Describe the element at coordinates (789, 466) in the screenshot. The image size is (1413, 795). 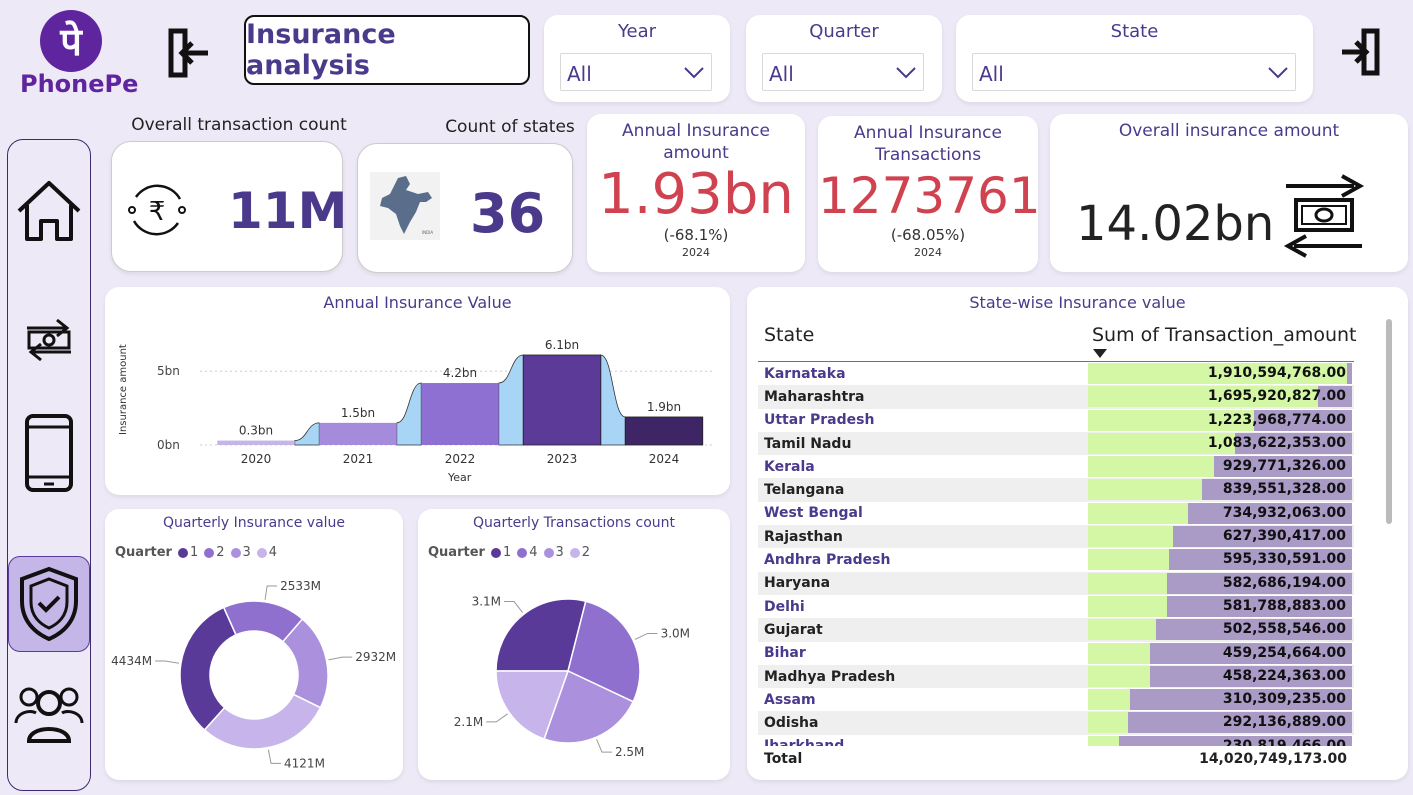
I see `state-cell: Kerala` at that location.